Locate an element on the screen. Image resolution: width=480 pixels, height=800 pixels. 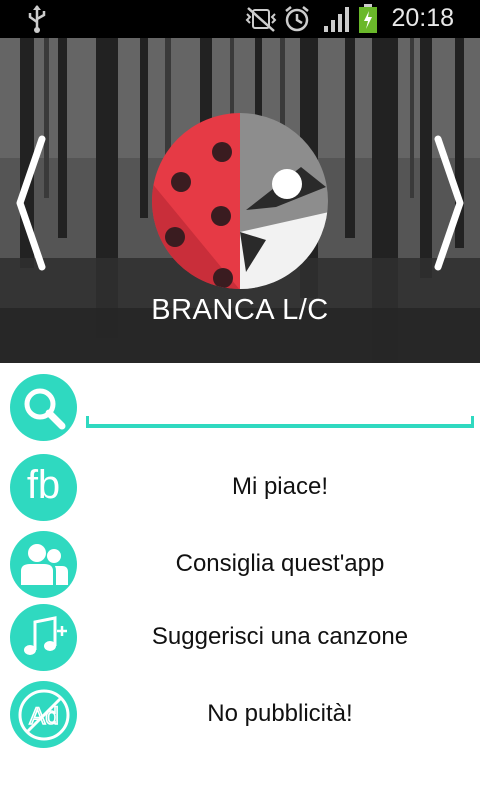
facebook-button: fb is located at coordinates (43, 487).